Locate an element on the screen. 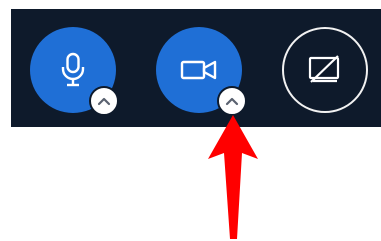 The image size is (381, 241). screen-share-off-icon is located at coordinates (324, 69).